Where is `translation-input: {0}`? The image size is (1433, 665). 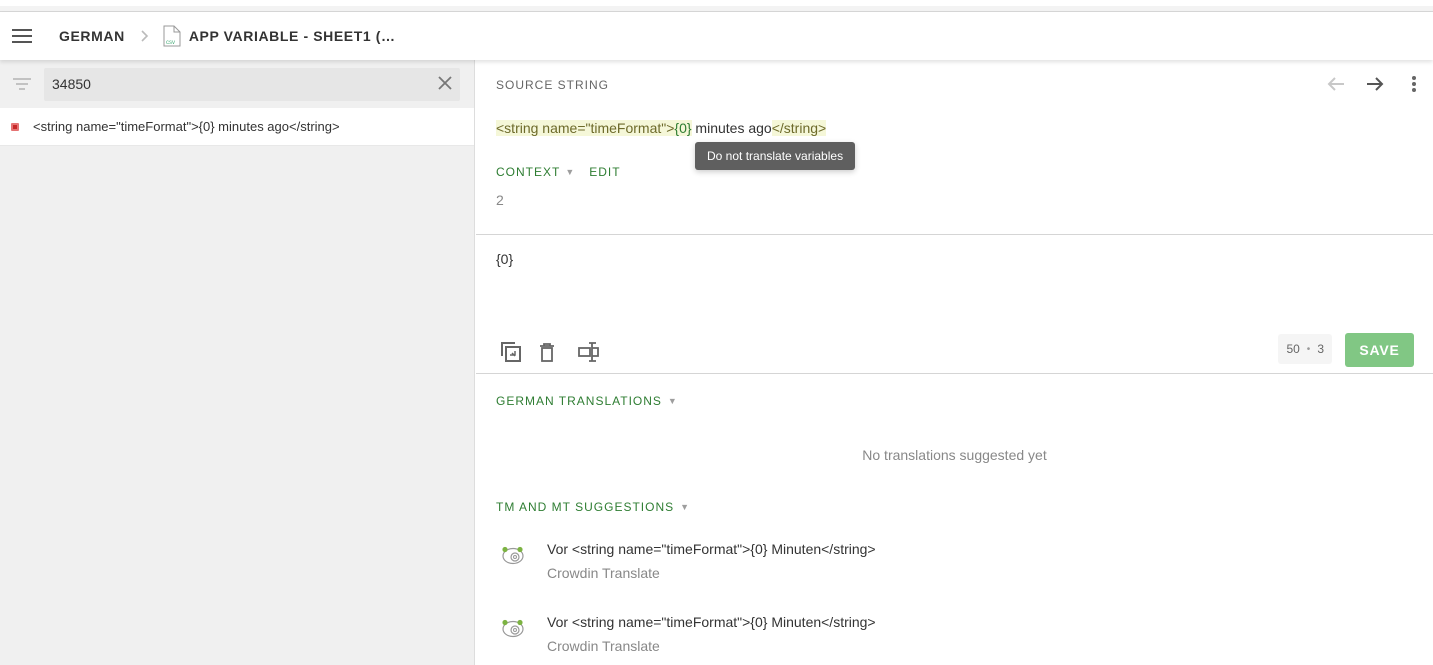
translation-input: {0} is located at coordinates (504, 259).